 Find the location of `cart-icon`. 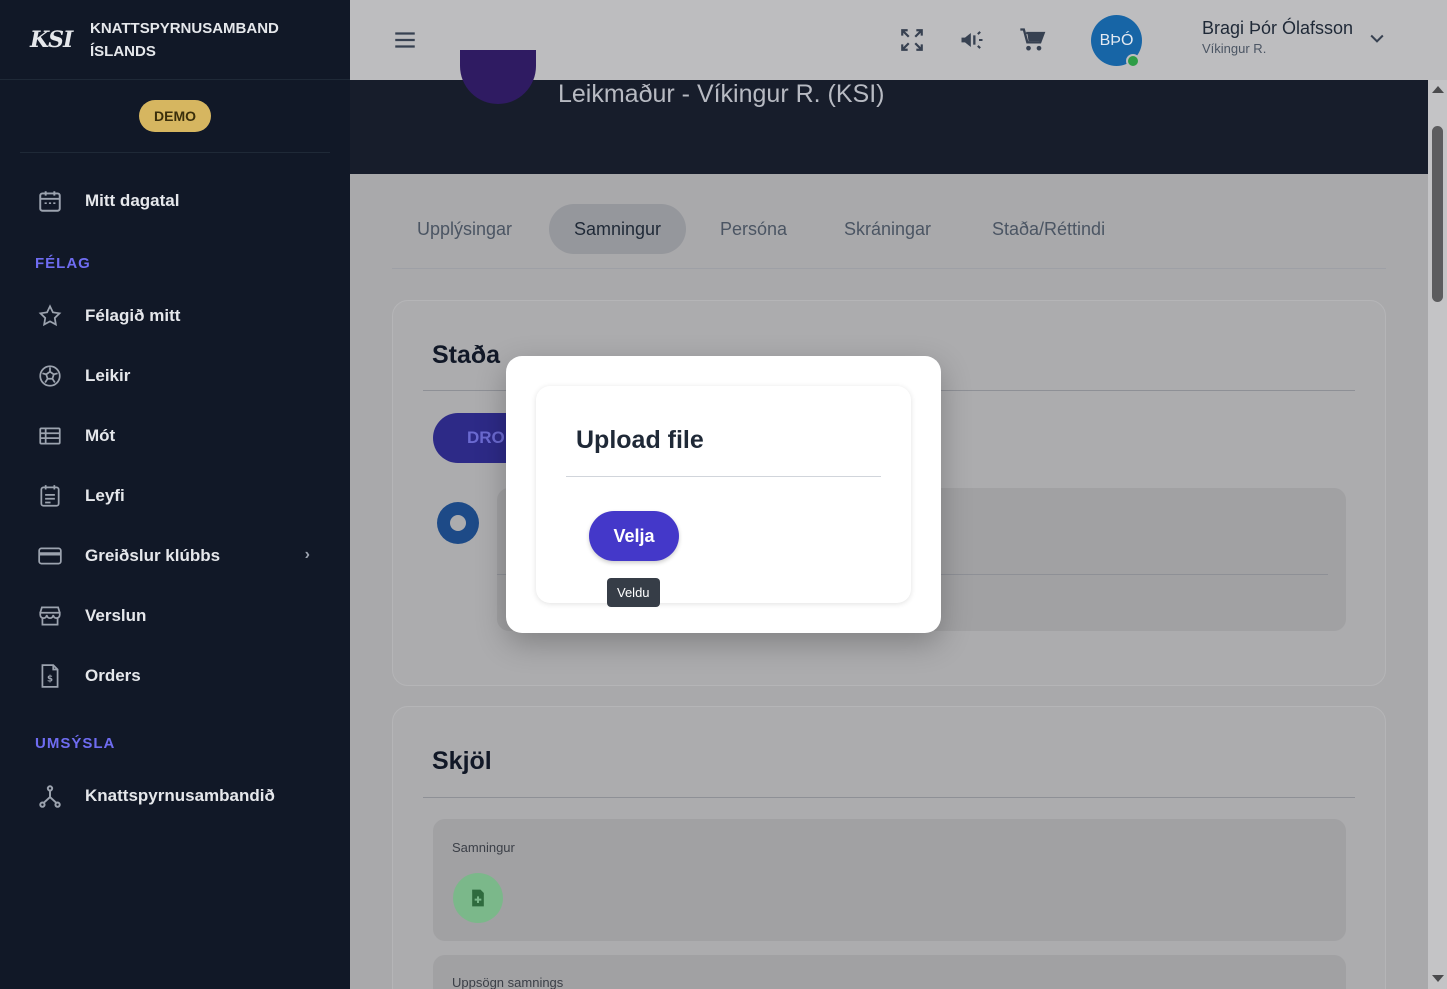

cart-icon is located at coordinates (1033, 39).